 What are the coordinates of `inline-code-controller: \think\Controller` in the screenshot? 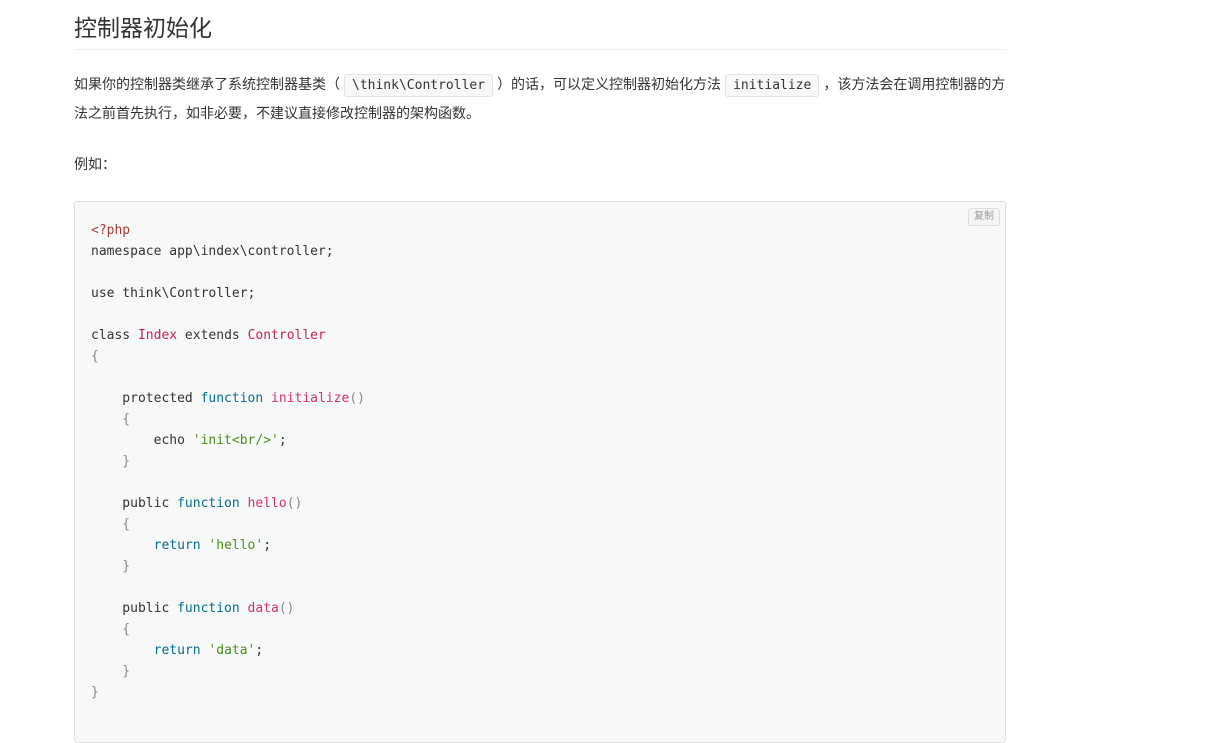 It's located at (419, 85).